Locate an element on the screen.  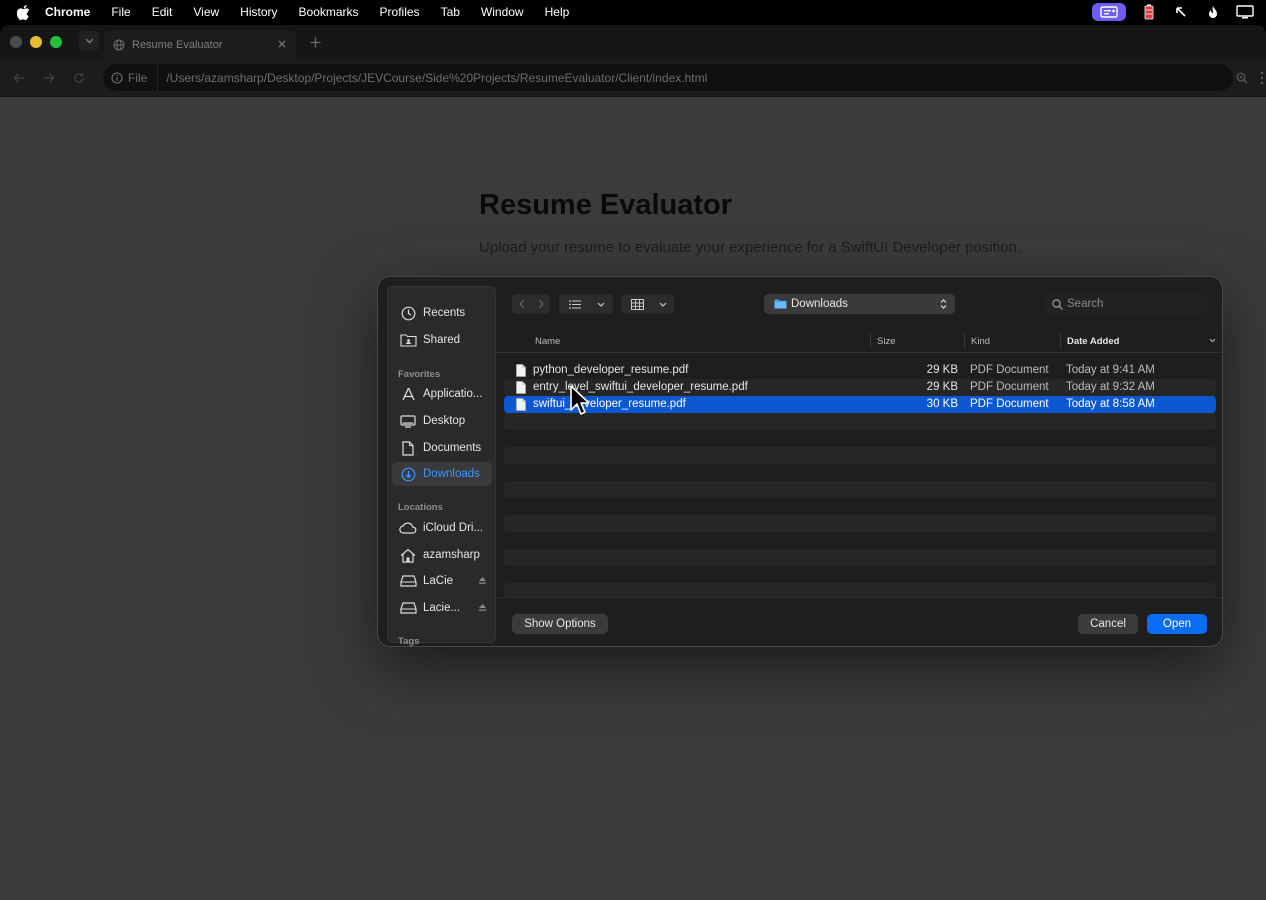
location-popup: Downloads is located at coordinates (859, 304).